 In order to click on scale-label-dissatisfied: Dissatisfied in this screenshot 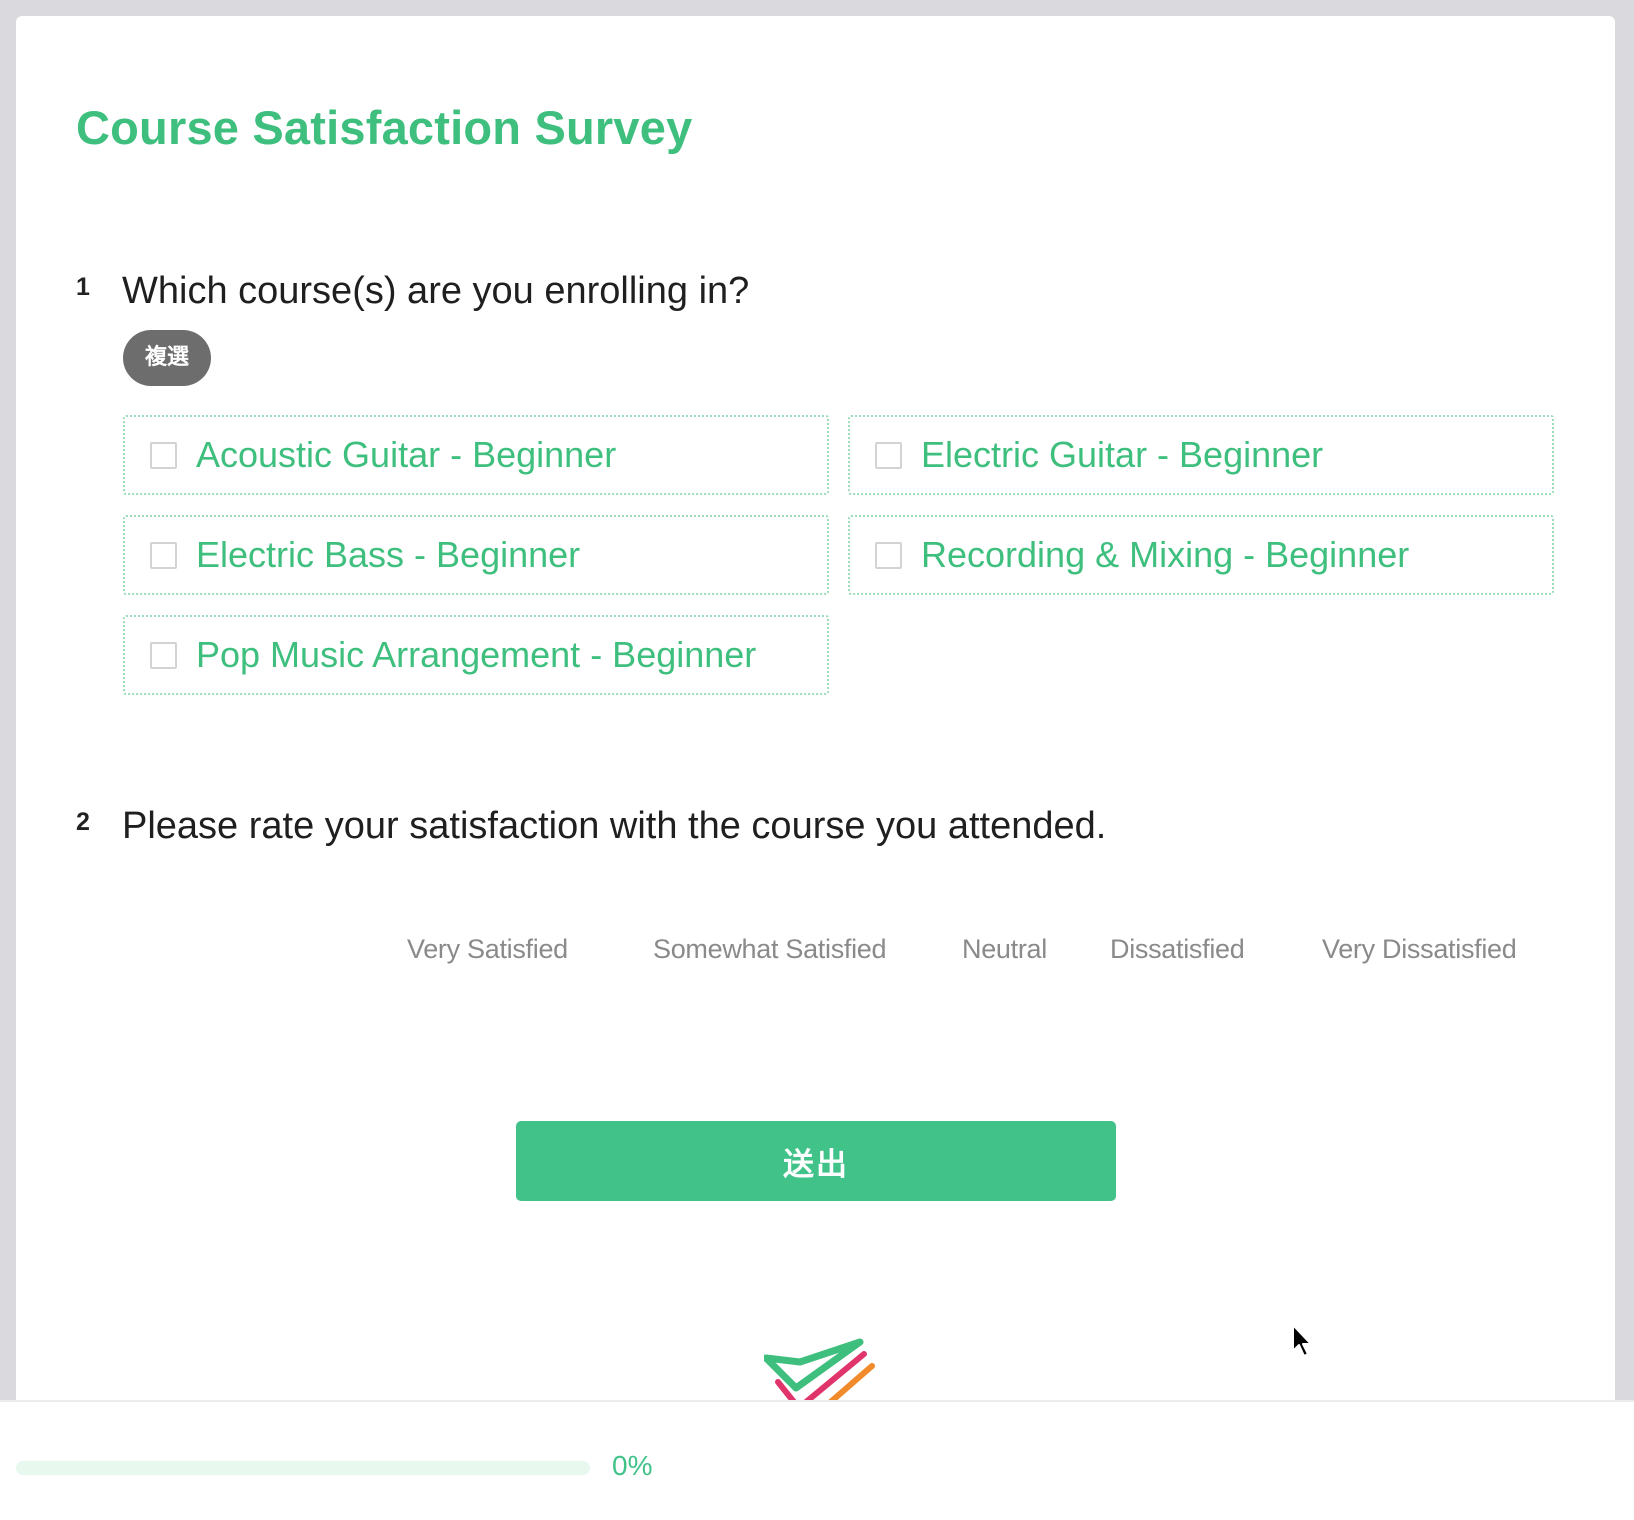, I will do `click(1177, 949)`.